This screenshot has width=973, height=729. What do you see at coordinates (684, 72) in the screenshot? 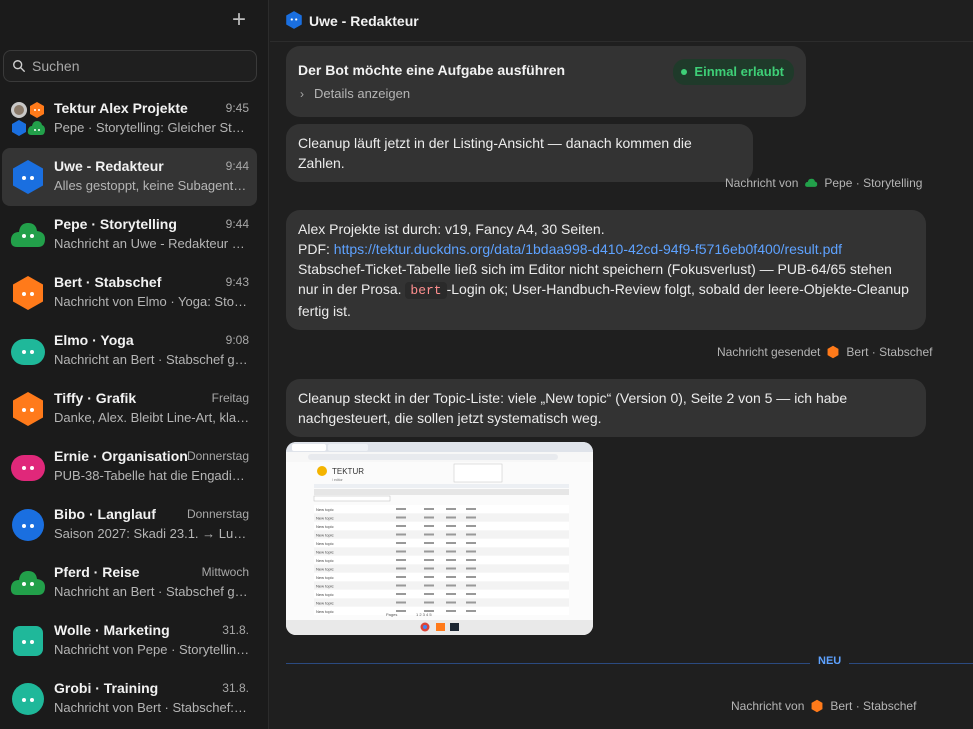
I see `status-dot-icon` at bounding box center [684, 72].